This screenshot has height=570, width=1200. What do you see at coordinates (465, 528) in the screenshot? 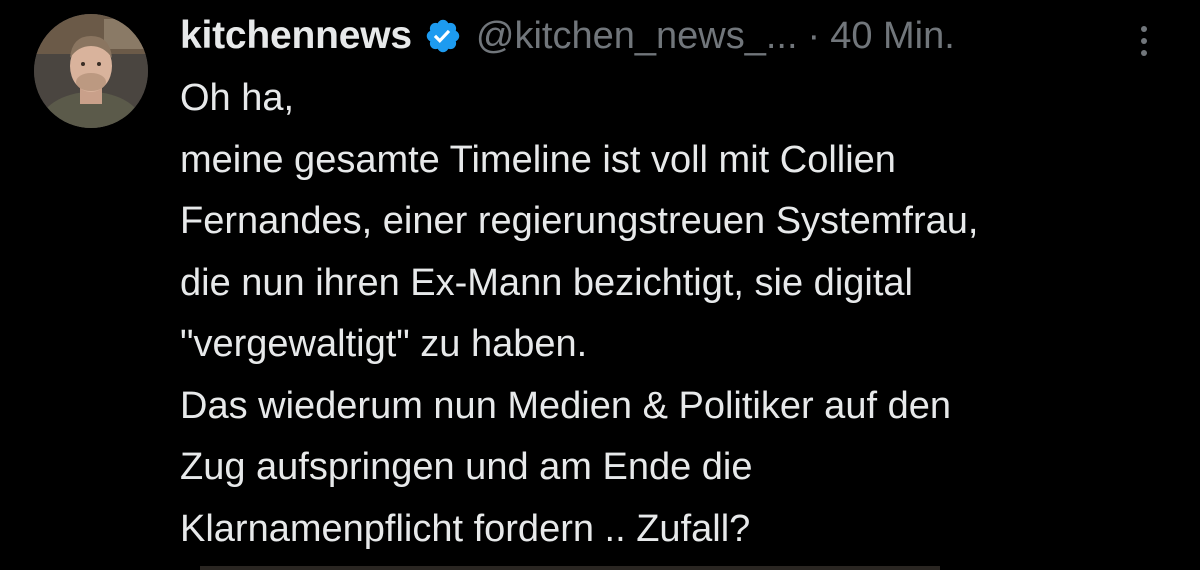
I see `tweet-text-line: Klarnamenpflicht fordern .. Zufall?` at bounding box center [465, 528].